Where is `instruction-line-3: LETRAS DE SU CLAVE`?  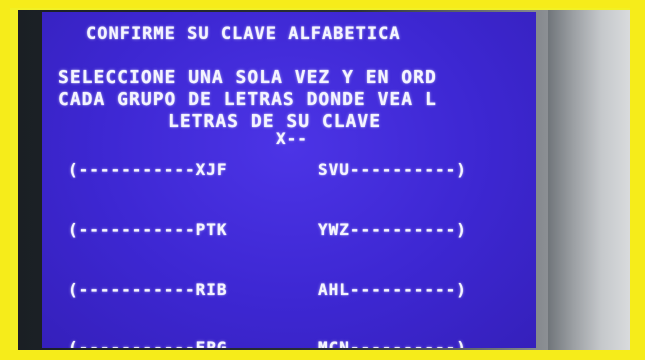
instruction-line-3: LETRAS DE SU CLAVE is located at coordinates (275, 121).